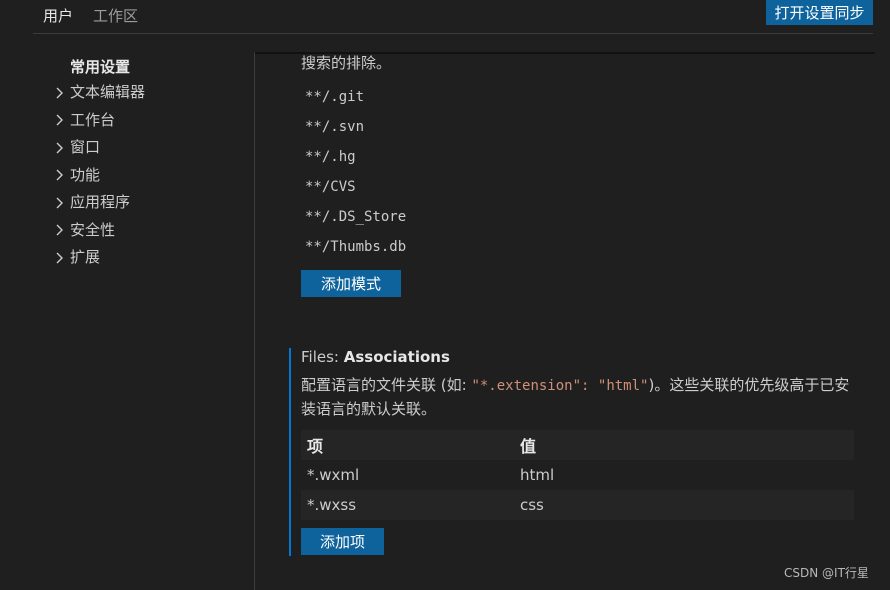  Describe the element at coordinates (290, 452) in the screenshot. I see `focused-setting-indicator` at that location.